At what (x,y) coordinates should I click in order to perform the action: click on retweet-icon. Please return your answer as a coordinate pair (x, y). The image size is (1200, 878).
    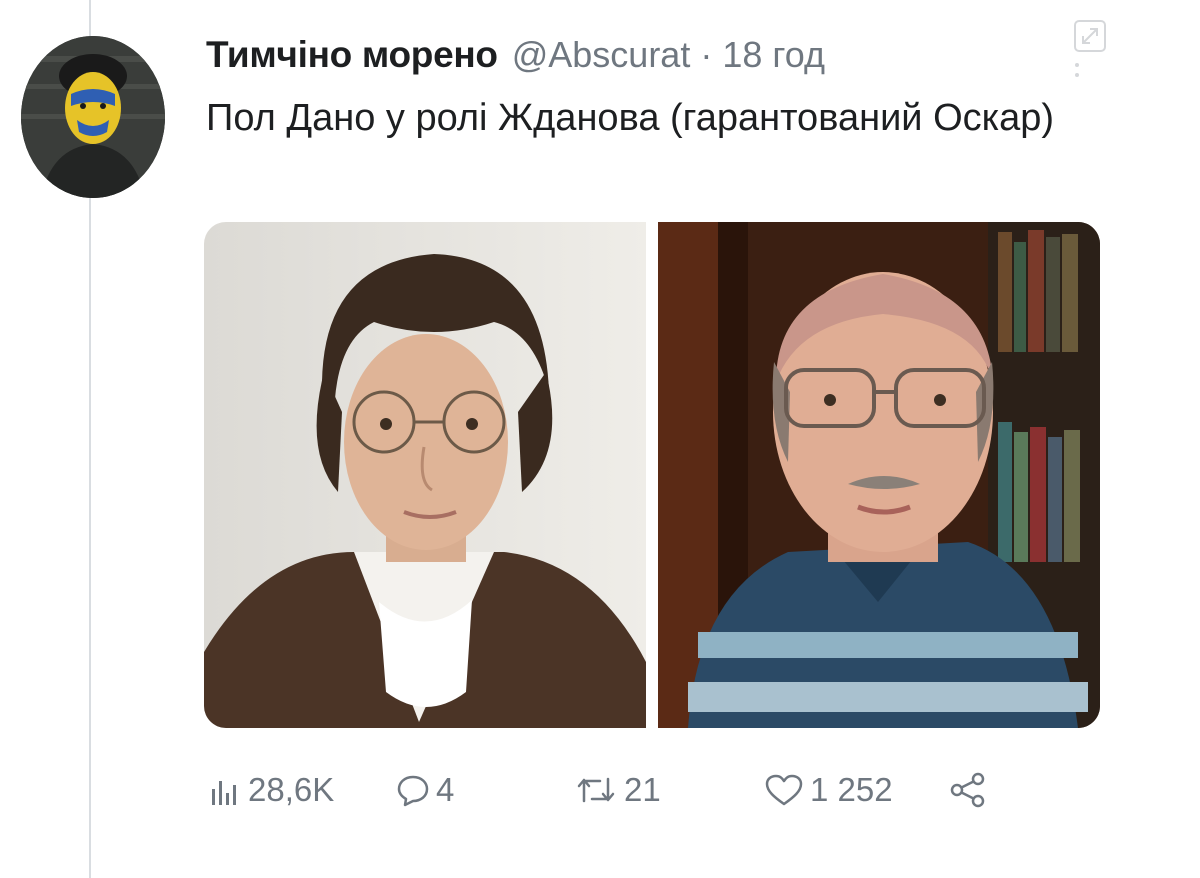
    Looking at the image, I should click on (596, 790).